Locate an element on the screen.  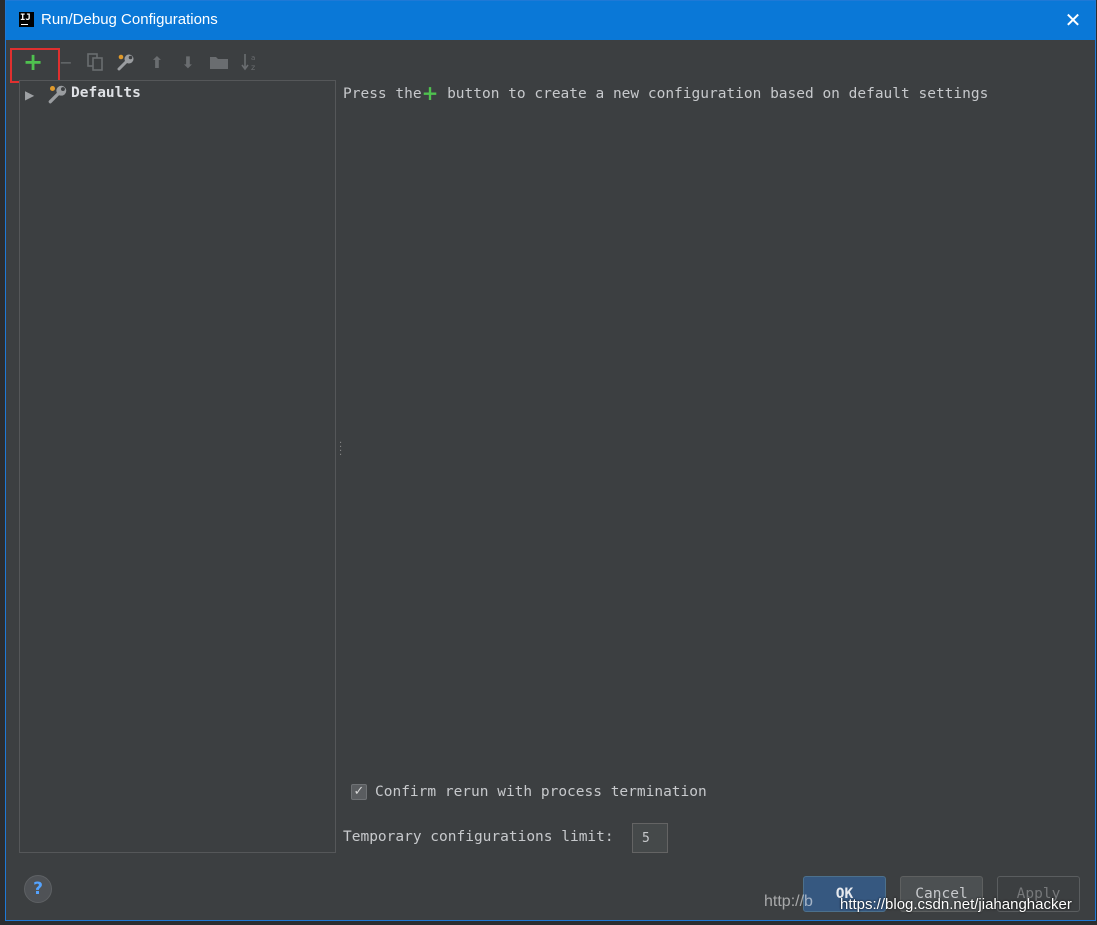
remove-configuration-button: − is located at coordinates (66, 62).